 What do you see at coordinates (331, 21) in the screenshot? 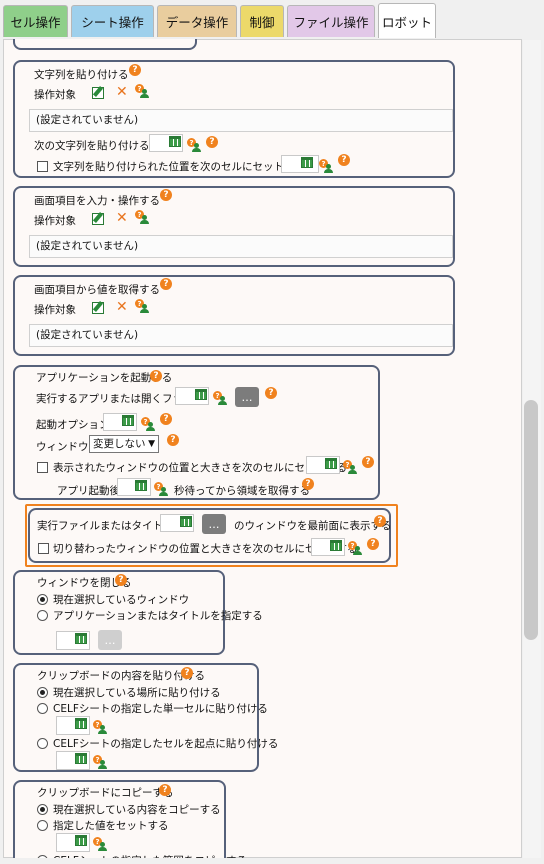
I see `tab-file-ops: ファイル操作` at bounding box center [331, 21].